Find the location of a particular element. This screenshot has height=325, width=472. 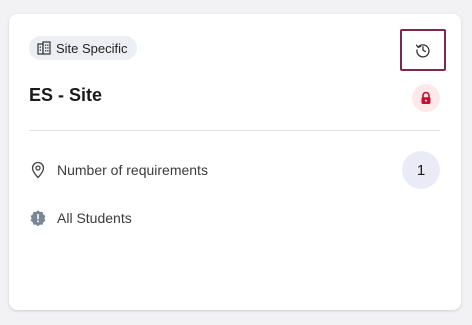

audience-row: All Students is located at coordinates (80, 218).